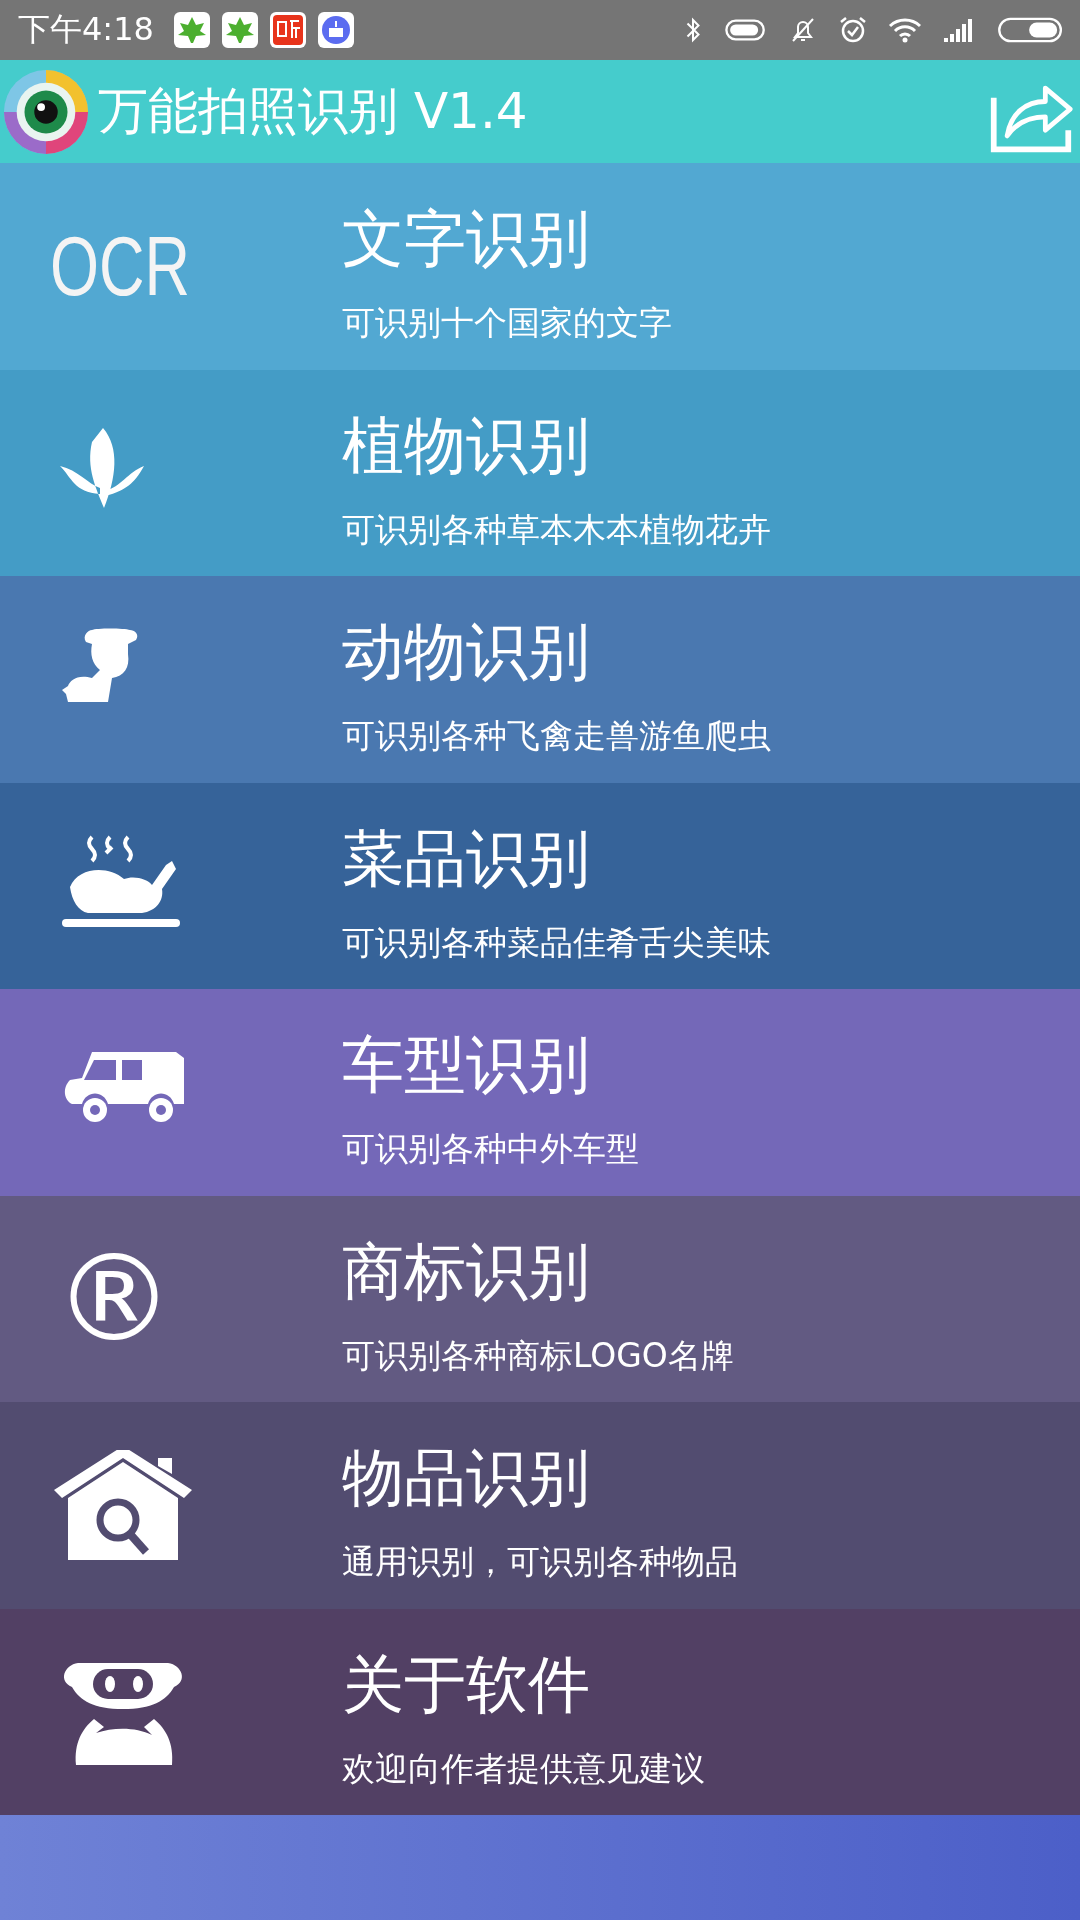 This screenshot has width=1080, height=1920. What do you see at coordinates (556, 529) in the screenshot?
I see `item-description: 可识别各种草本木本植物花卉` at bounding box center [556, 529].